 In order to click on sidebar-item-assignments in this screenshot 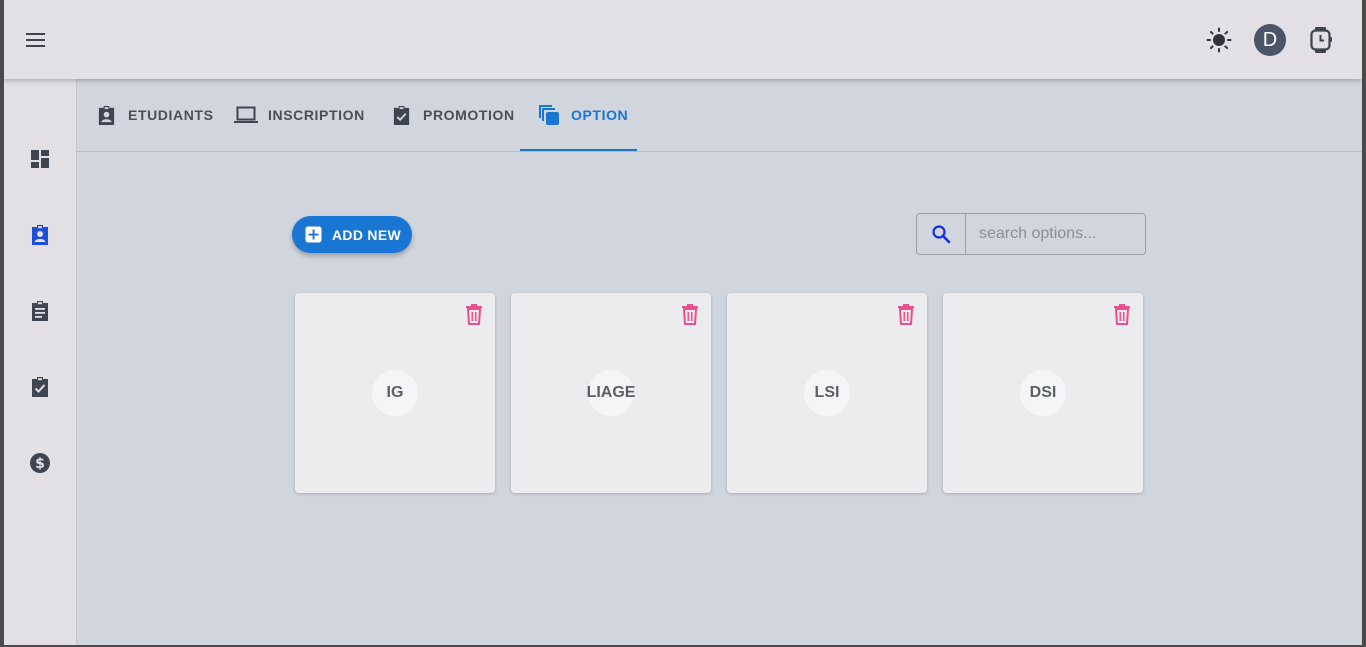, I will do `click(40, 311)`.